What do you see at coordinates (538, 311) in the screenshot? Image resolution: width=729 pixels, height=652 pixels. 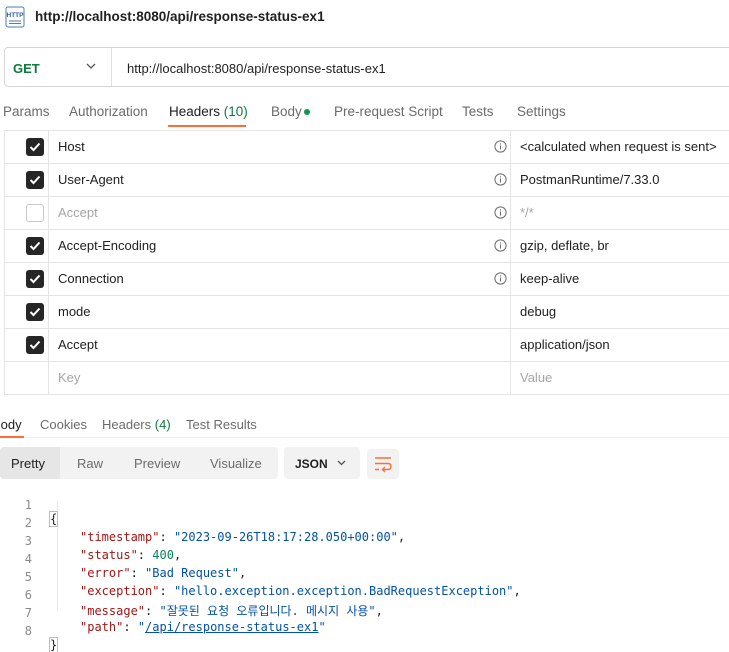 I see `header-value: debug` at bounding box center [538, 311].